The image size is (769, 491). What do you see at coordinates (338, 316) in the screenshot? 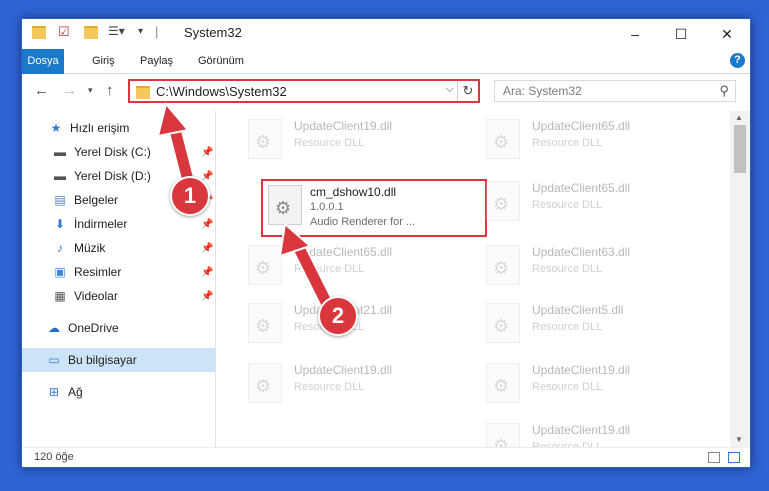
I see `step-2-badge: 2` at bounding box center [338, 316].